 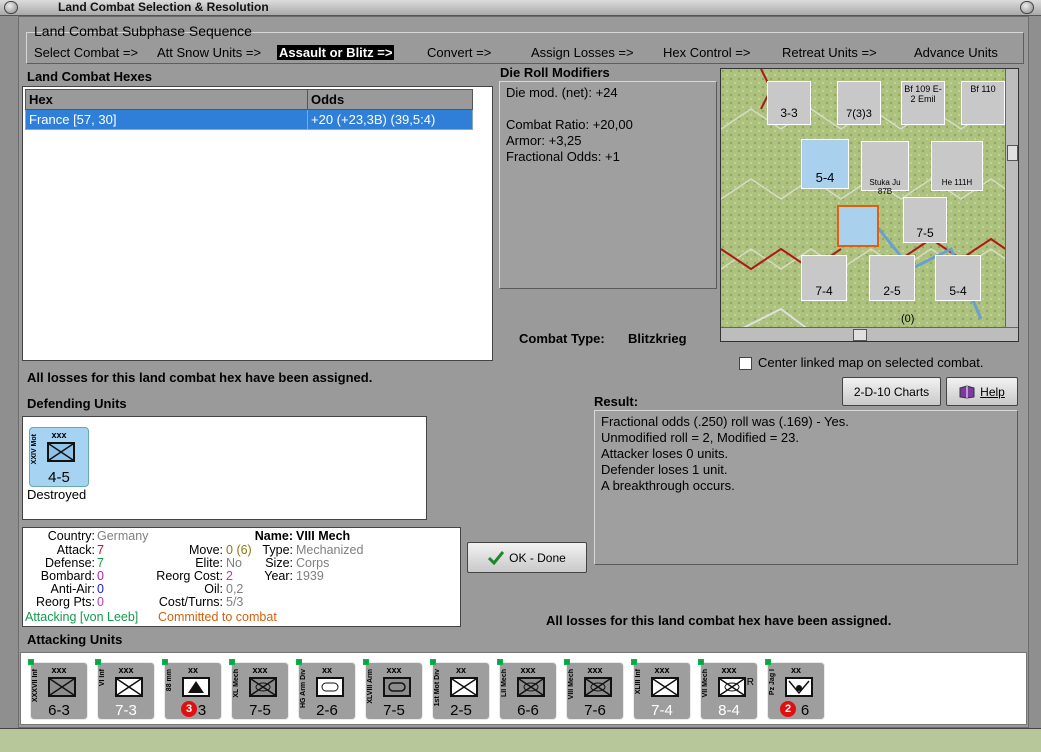 I want to click on background-map-strip, so click(x=520, y=740).